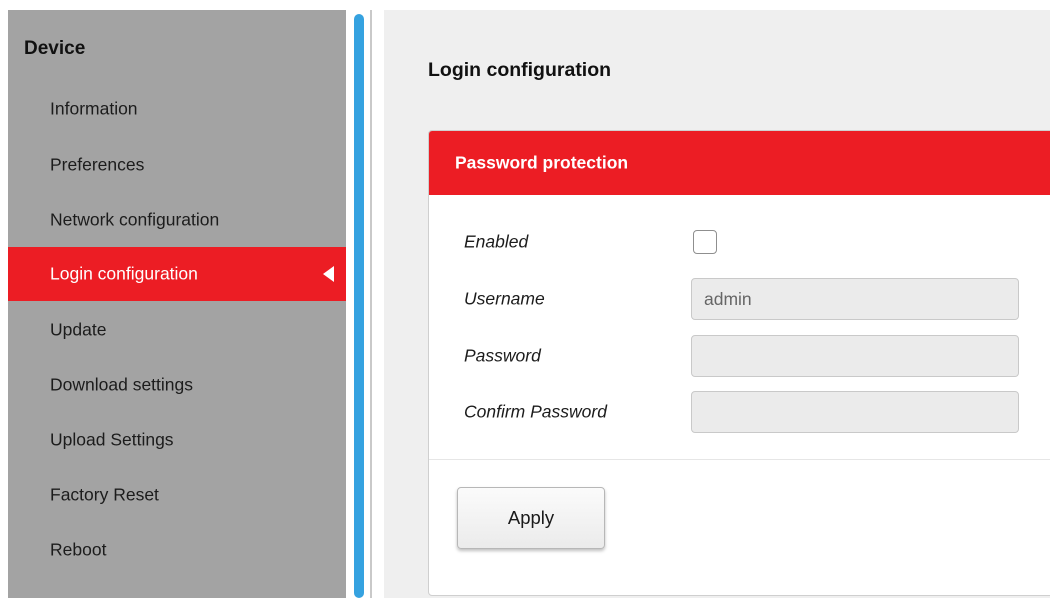 Image resolution: width=1050 pixels, height=598 pixels. I want to click on sidebar-item-label: Network configuration, so click(135, 219).